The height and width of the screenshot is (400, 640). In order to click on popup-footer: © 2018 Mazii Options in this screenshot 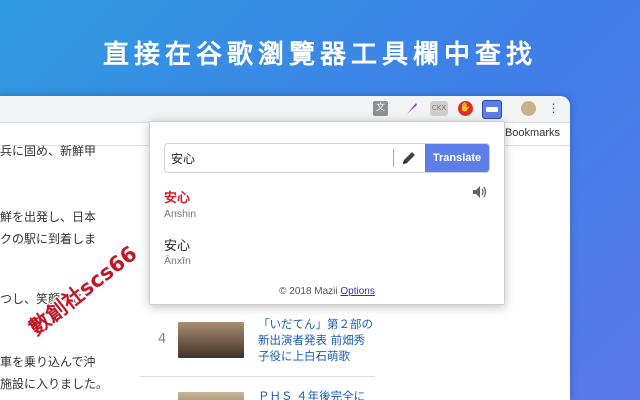, I will do `click(327, 291)`.